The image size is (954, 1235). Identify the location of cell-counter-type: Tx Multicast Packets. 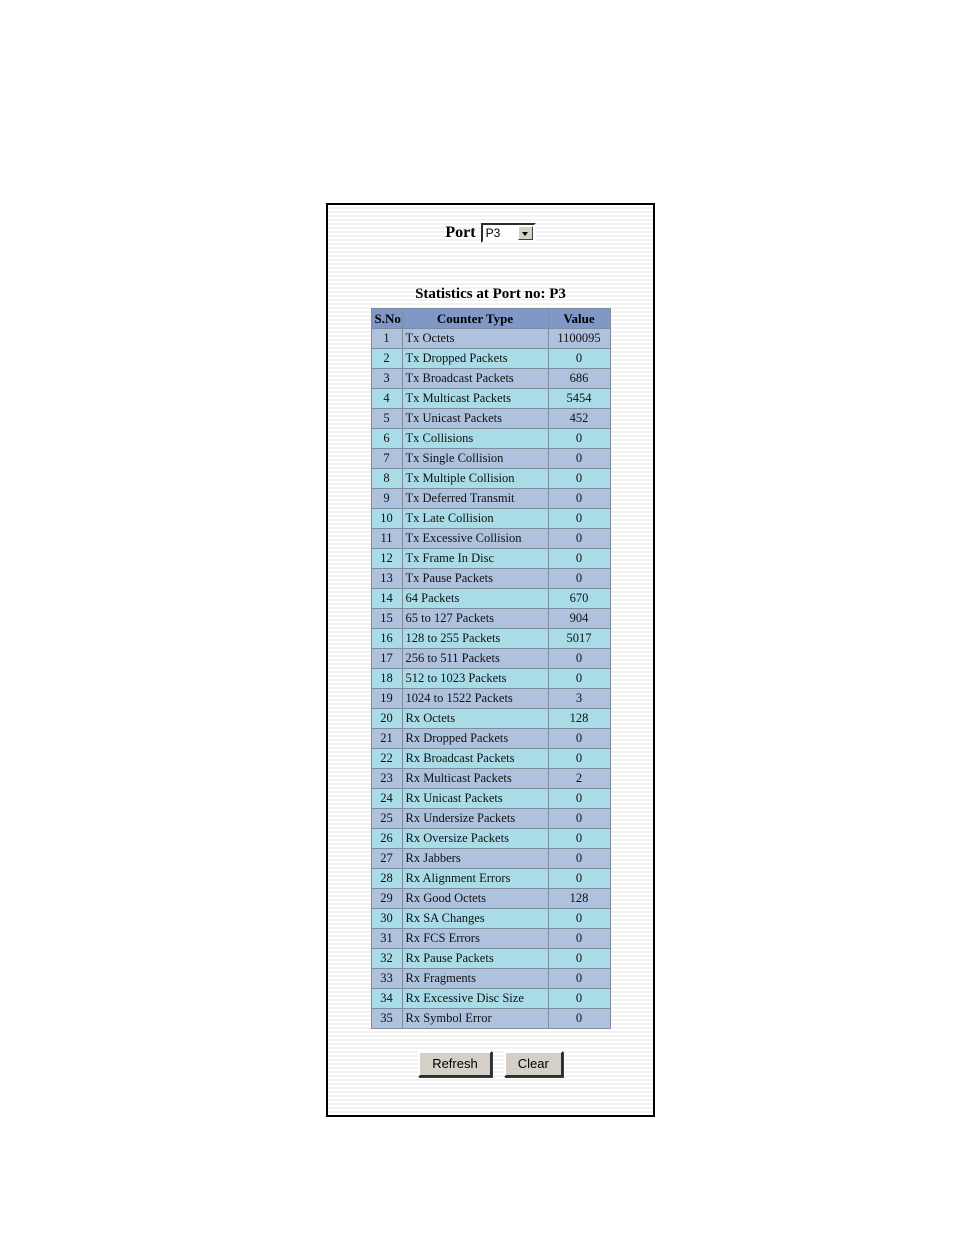
(475, 398).